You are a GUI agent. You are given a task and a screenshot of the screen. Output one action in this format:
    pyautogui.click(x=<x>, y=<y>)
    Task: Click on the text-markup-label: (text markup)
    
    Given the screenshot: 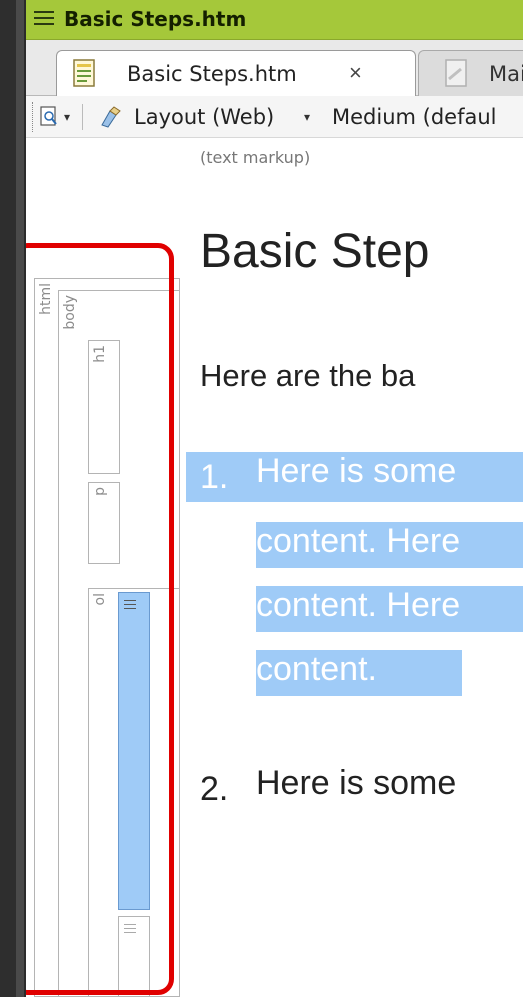 What is the action you would take?
    pyautogui.click(x=255, y=157)
    